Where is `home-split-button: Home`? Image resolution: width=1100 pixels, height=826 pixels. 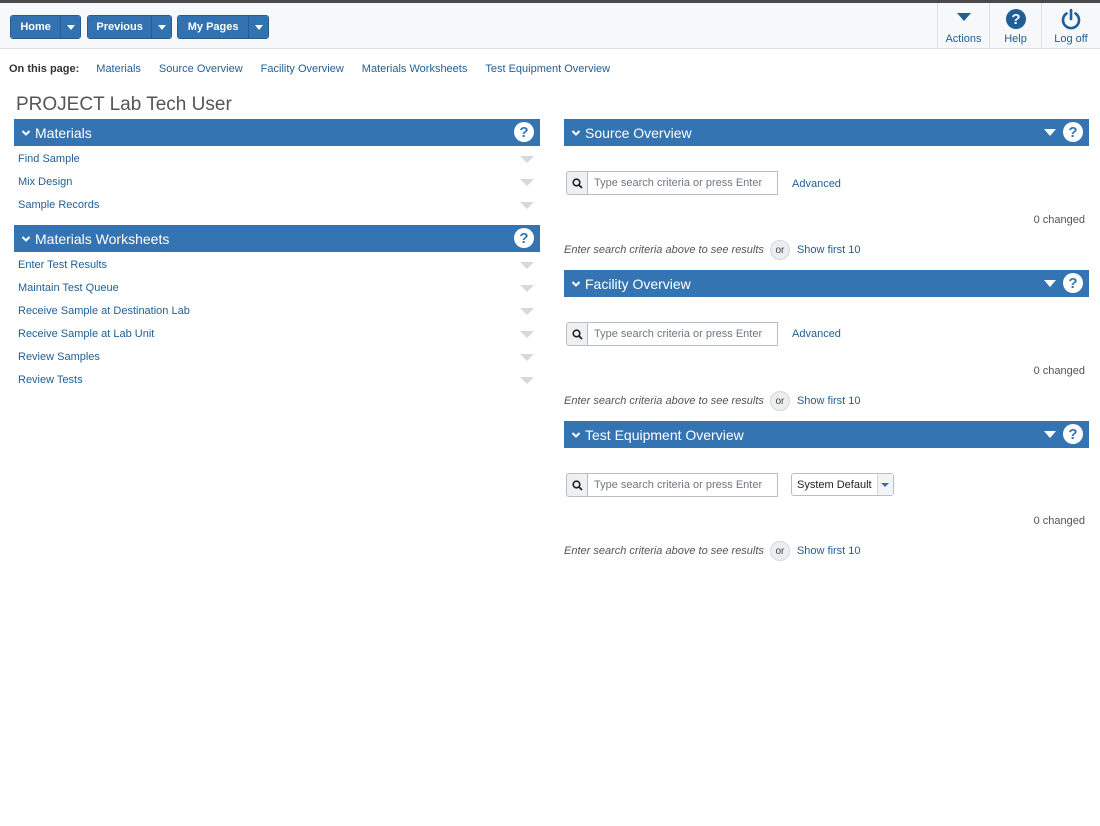
home-split-button: Home is located at coordinates (45, 27).